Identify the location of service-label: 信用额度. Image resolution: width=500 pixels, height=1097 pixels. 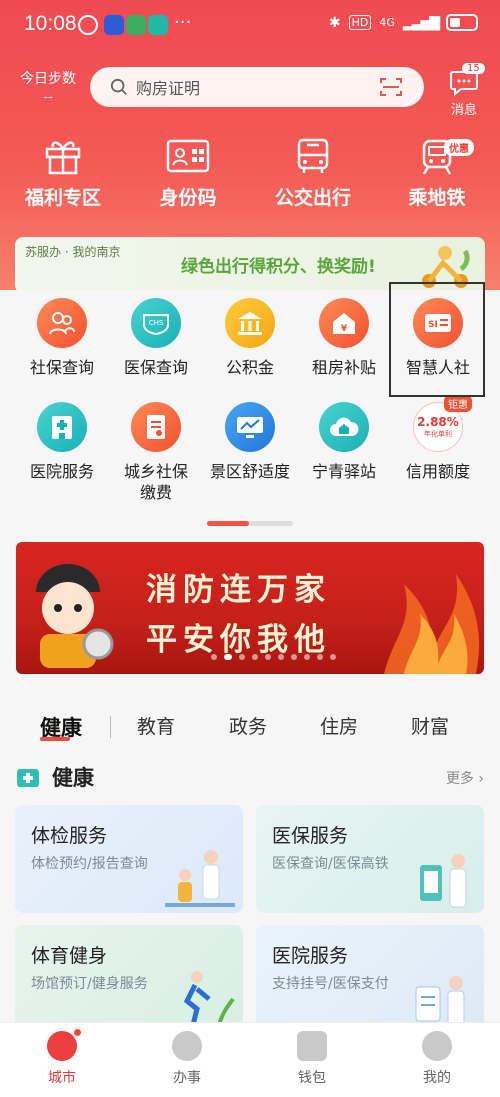
(437, 471).